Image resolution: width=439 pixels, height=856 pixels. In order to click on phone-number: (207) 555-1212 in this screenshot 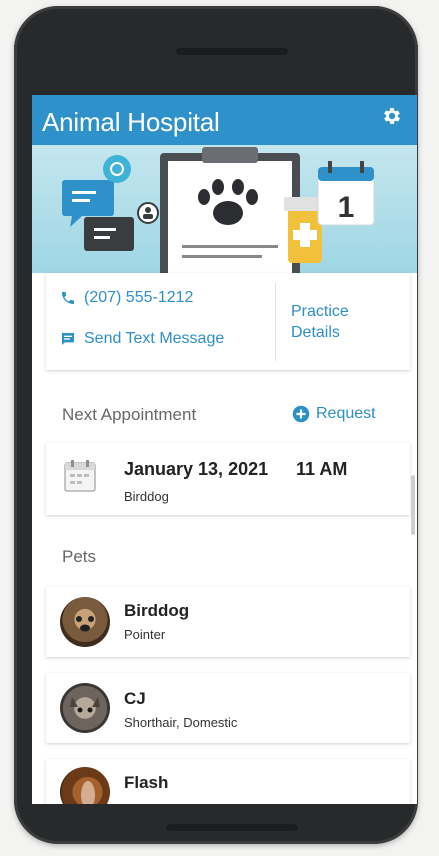, I will do `click(139, 297)`.